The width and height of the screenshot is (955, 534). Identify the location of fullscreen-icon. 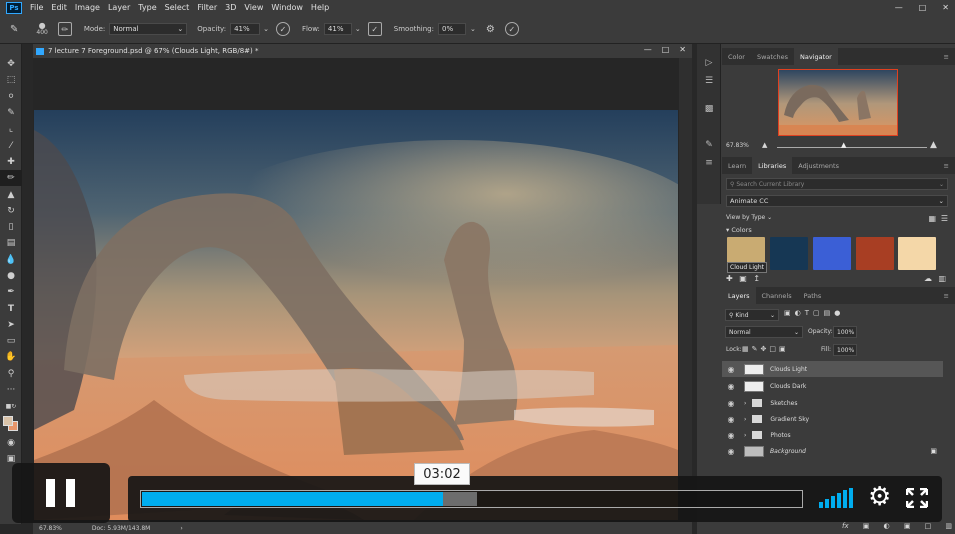
(917, 498).